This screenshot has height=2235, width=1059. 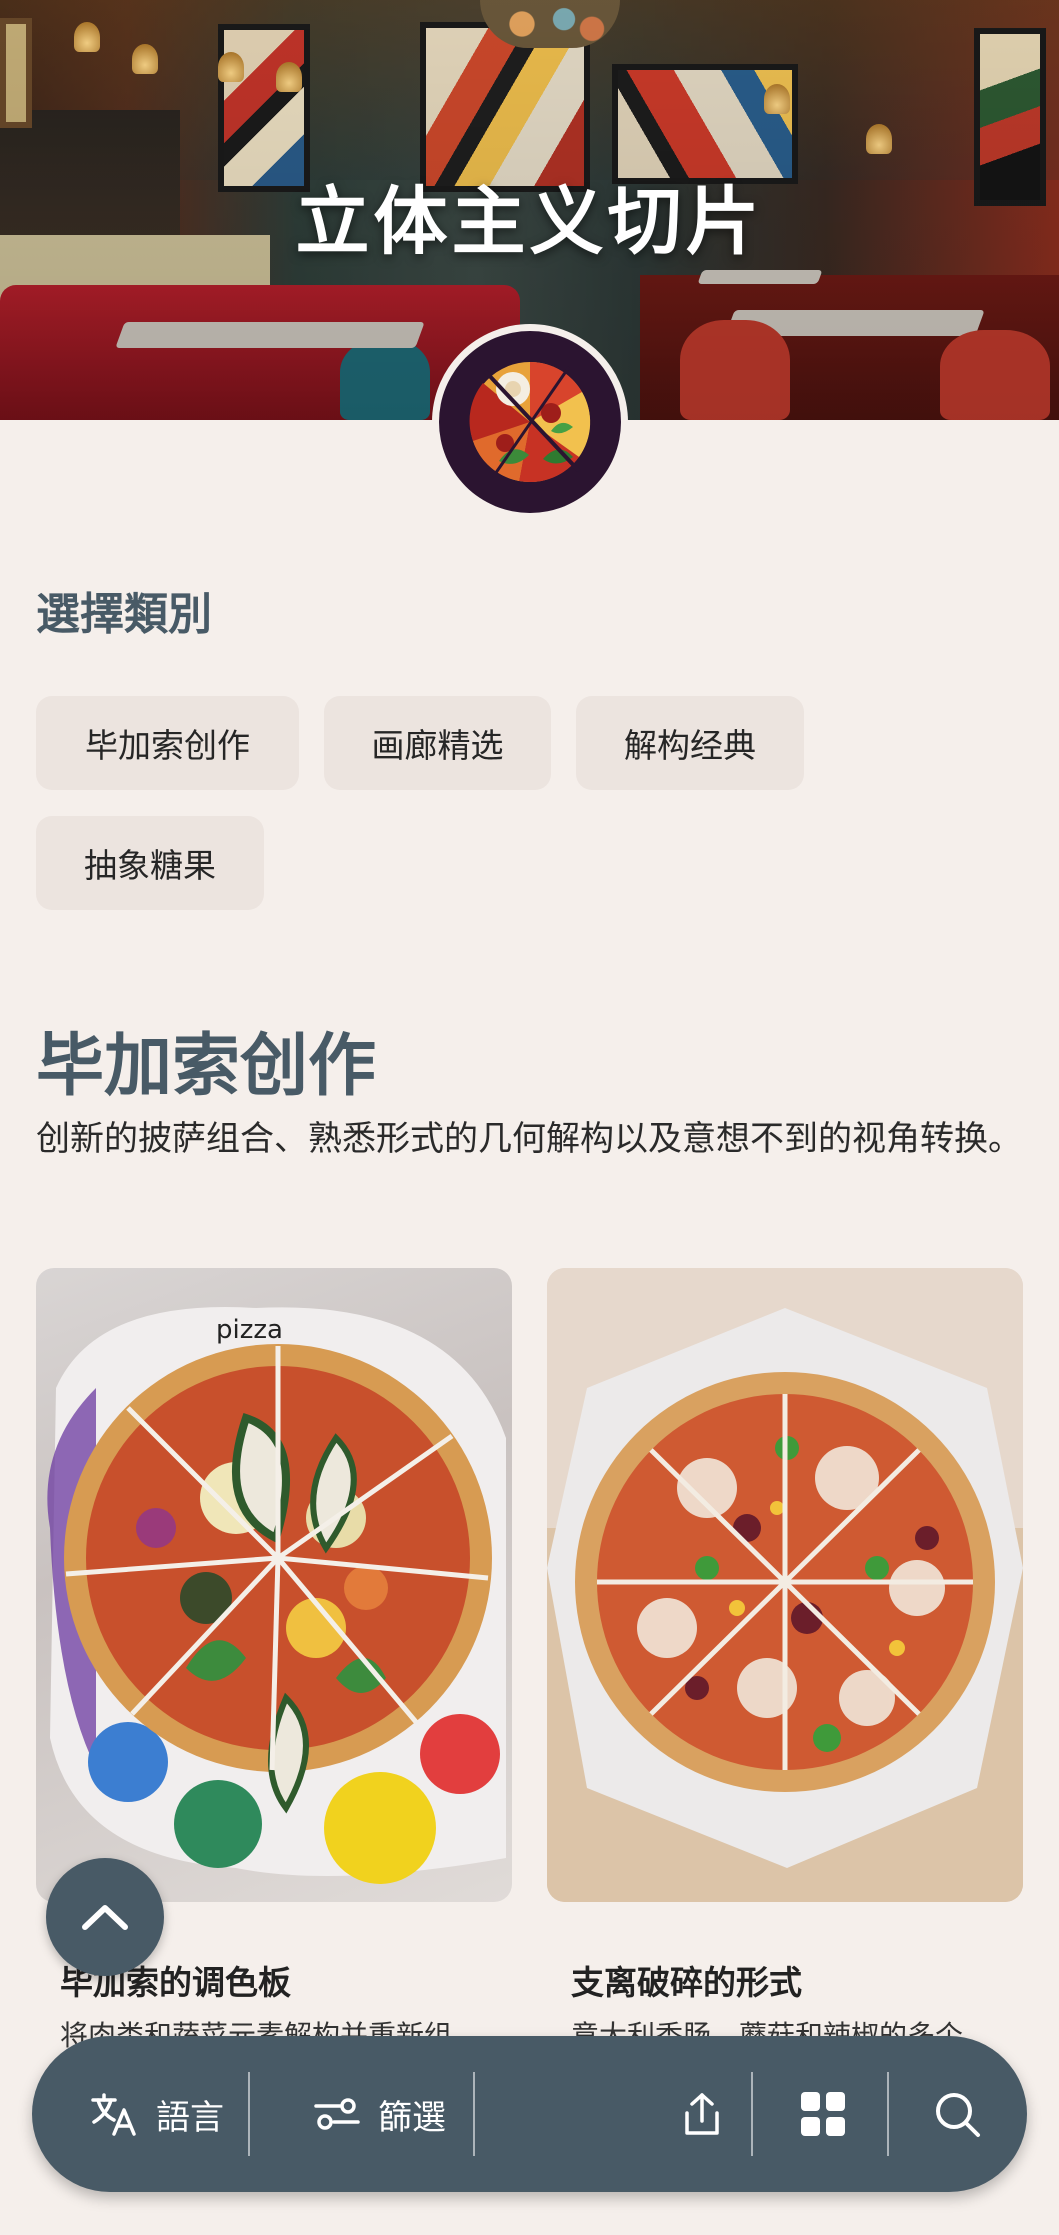 I want to click on scroll-to-top-button, so click(x=105, y=1917).